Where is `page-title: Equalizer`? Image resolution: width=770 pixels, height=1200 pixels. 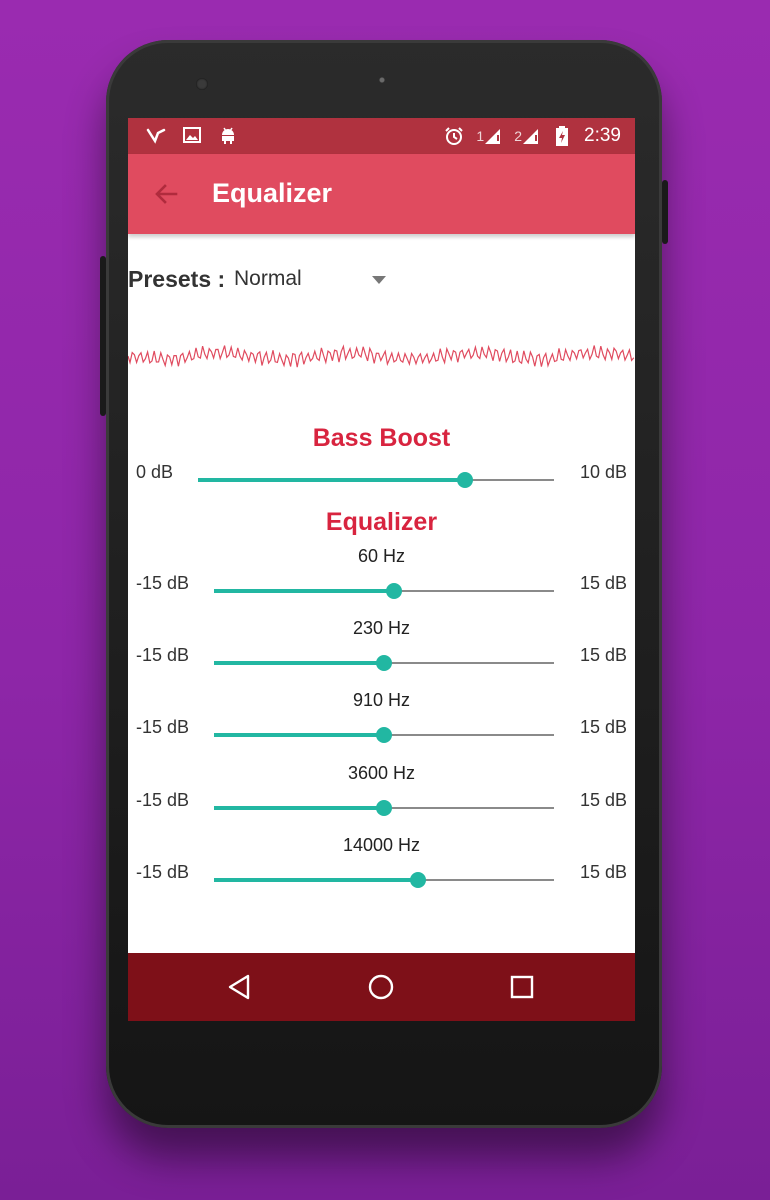
page-title: Equalizer is located at coordinates (272, 193).